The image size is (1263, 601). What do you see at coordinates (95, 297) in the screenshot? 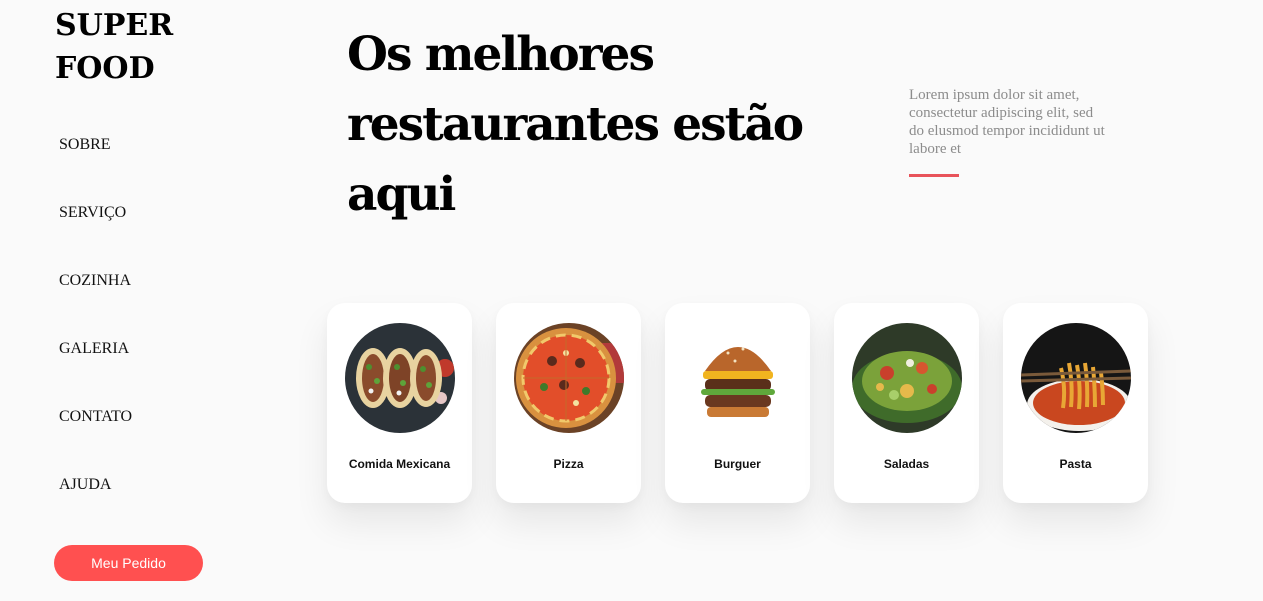
I see `nav-item-cozinha: COZINHA` at bounding box center [95, 297].